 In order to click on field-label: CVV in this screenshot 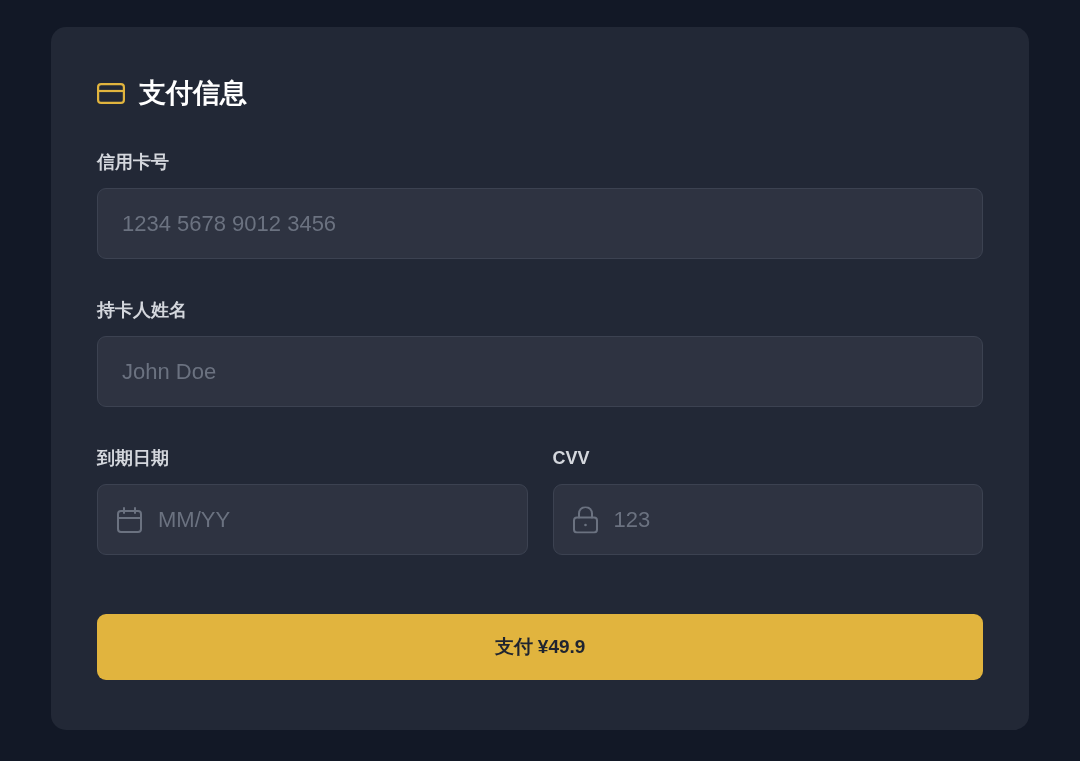, I will do `click(571, 458)`.